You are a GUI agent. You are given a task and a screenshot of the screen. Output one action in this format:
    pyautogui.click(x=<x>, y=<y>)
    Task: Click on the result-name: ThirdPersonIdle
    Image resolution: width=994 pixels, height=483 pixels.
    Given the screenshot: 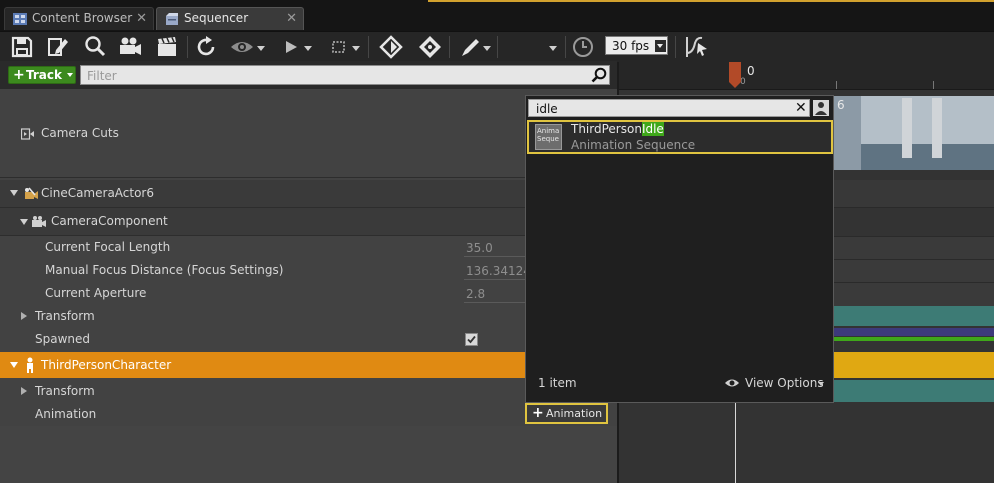 What is the action you would take?
    pyautogui.click(x=617, y=129)
    